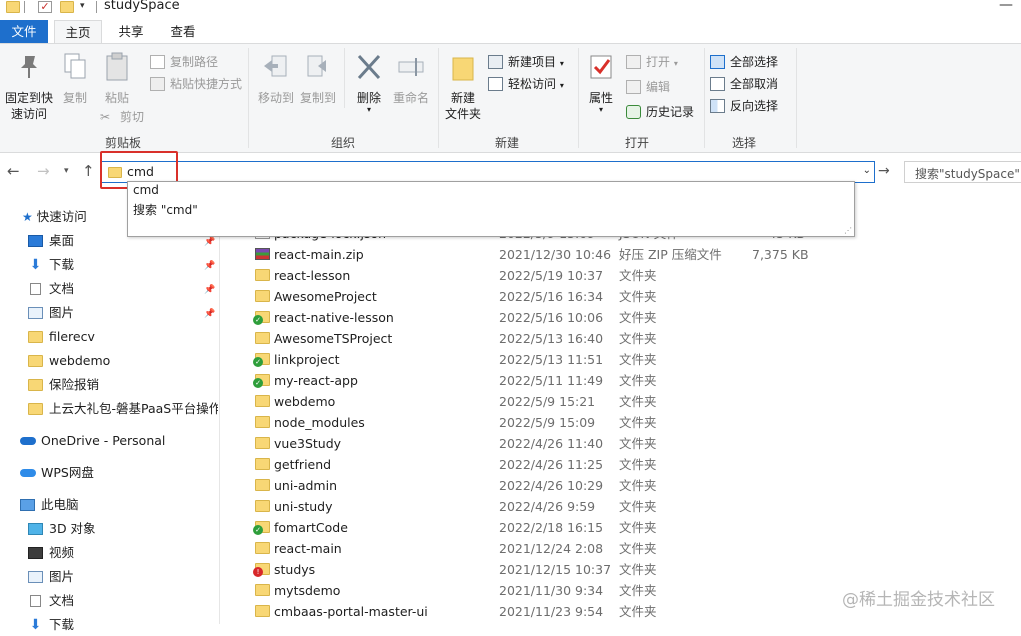 Image resolution: width=1021 pixels, height=636 pixels. I want to click on cut-label: 剪切, so click(132, 117).